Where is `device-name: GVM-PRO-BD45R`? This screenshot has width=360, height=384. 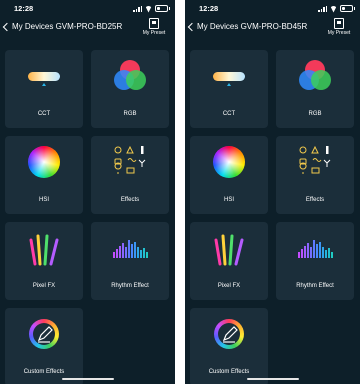
device-name: GVM-PRO-BD45R is located at coordinates (274, 26).